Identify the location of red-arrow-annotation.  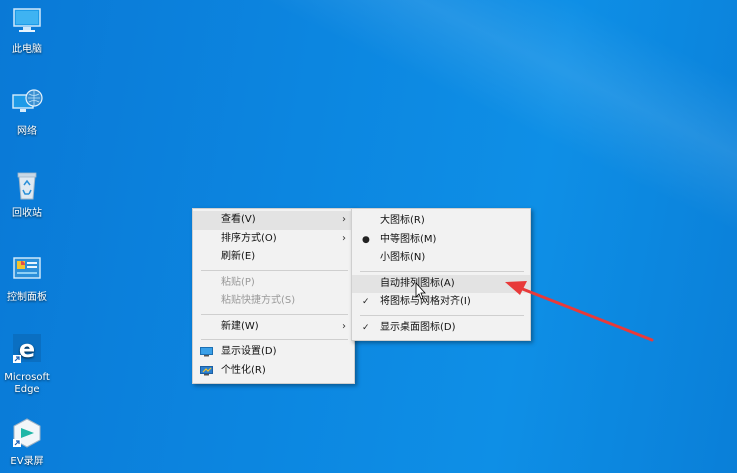
(579, 311).